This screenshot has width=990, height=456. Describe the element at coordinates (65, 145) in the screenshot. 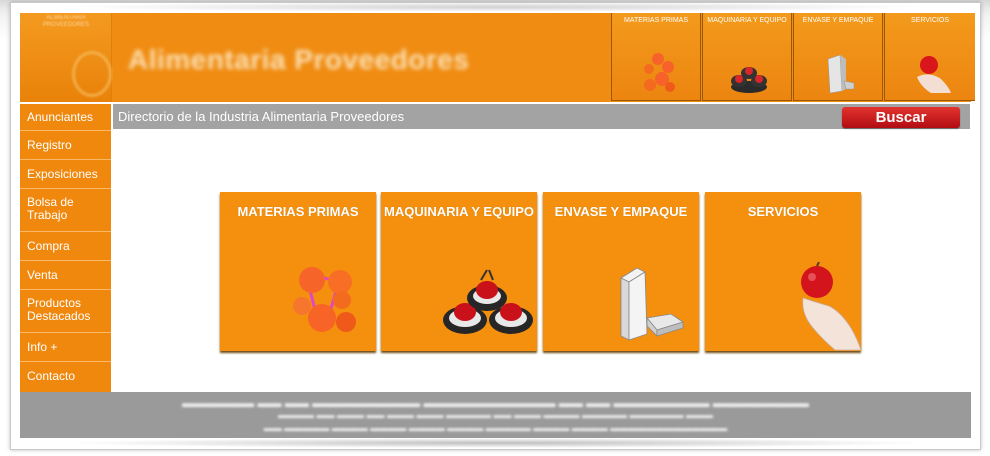

I see `sidebar-item-registro: Registro` at that location.